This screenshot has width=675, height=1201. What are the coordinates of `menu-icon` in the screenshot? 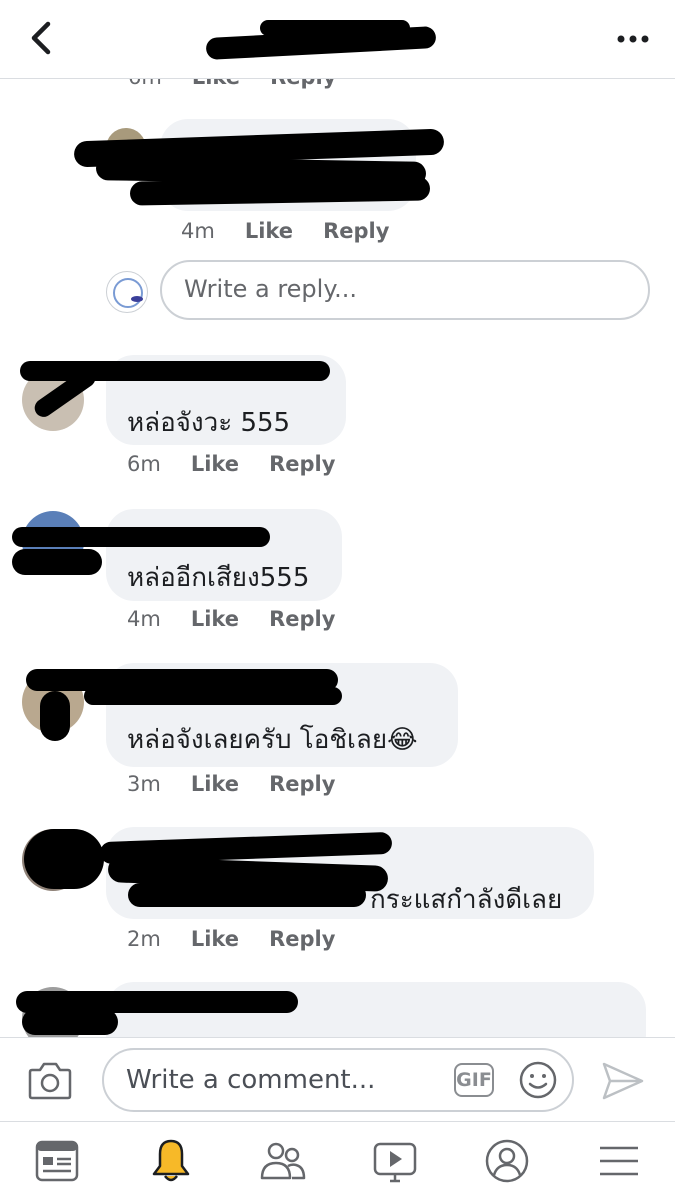 It's located at (619, 1161).